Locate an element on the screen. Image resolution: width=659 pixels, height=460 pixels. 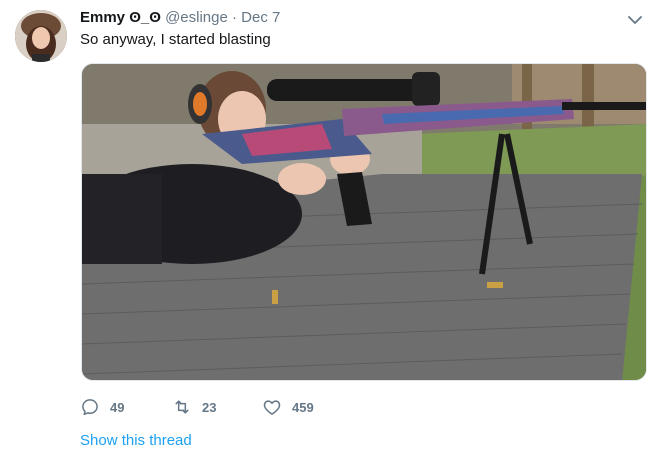
reply-count: 49 is located at coordinates (117, 407).